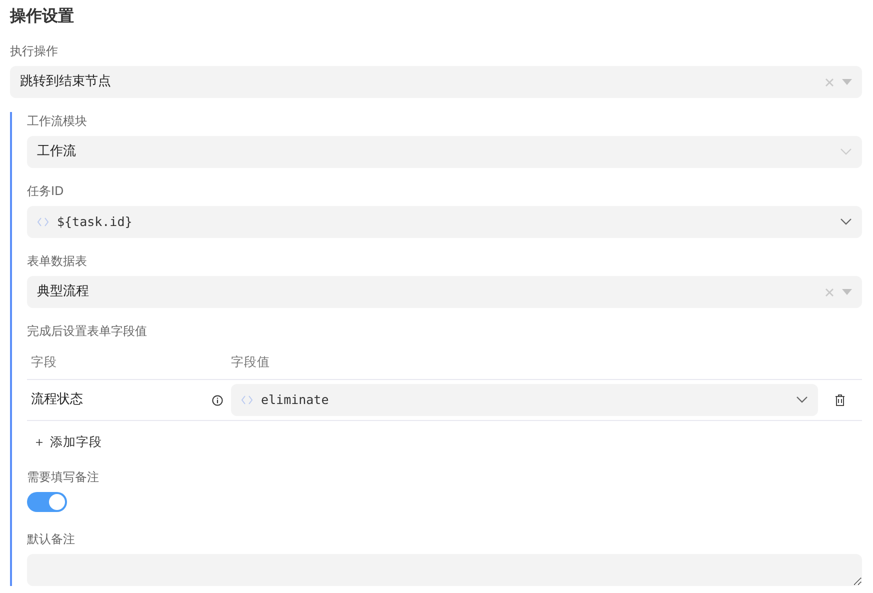 This screenshot has width=873, height=593. What do you see at coordinates (57, 121) in the screenshot?
I see `field-label: 工作流模块` at bounding box center [57, 121].